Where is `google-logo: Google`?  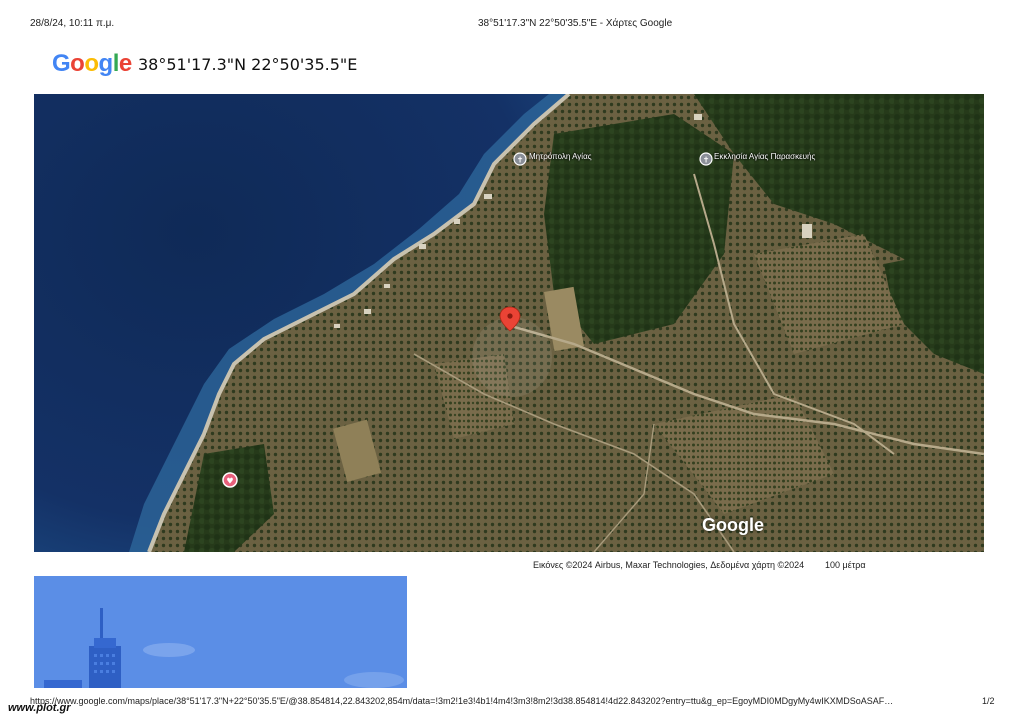 google-logo: Google is located at coordinates (92, 64).